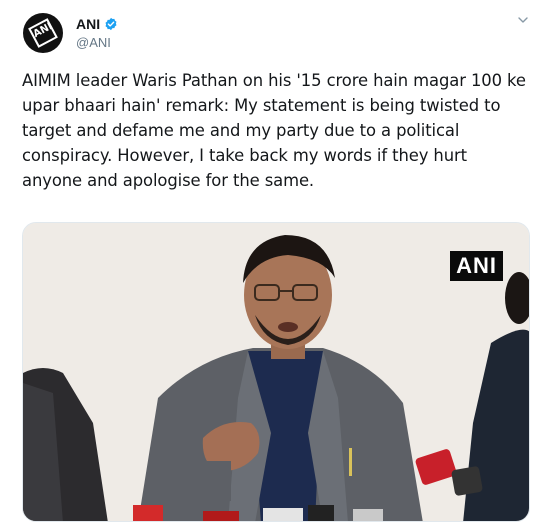 The image size is (544, 522). I want to click on verified-badge-icon, so click(111, 24).